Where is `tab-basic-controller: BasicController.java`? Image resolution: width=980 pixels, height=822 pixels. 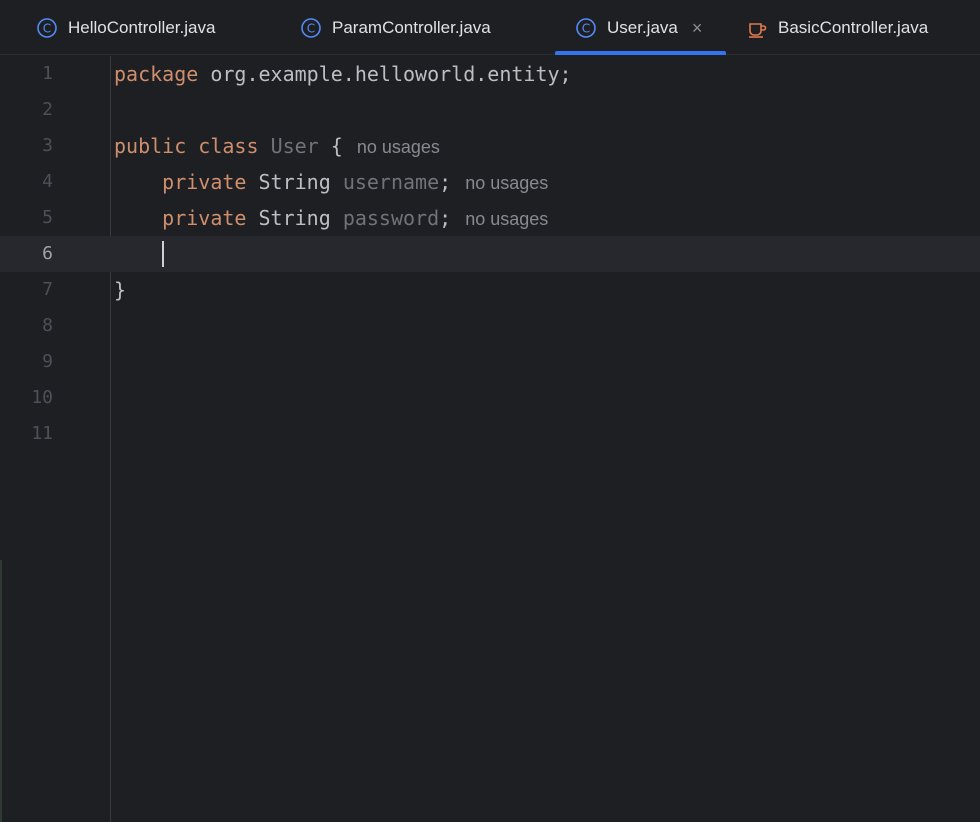
tab-basic-controller: BasicController.java is located at coordinates (837, 27).